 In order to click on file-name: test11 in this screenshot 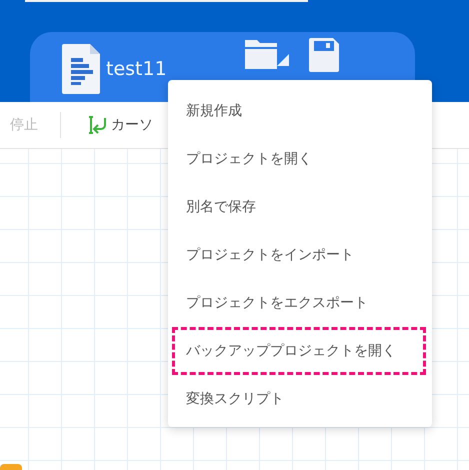, I will do `click(136, 69)`.